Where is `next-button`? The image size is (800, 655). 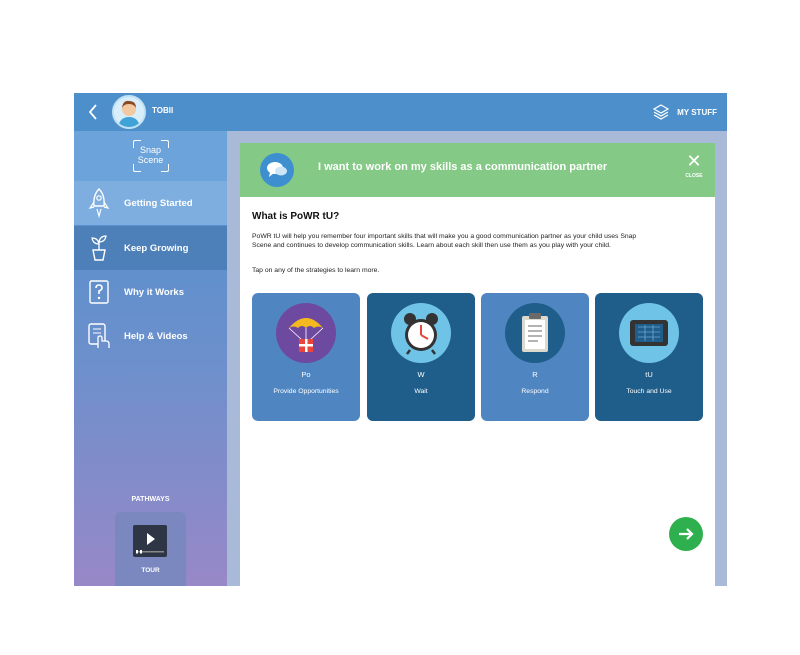
next-button is located at coordinates (686, 534).